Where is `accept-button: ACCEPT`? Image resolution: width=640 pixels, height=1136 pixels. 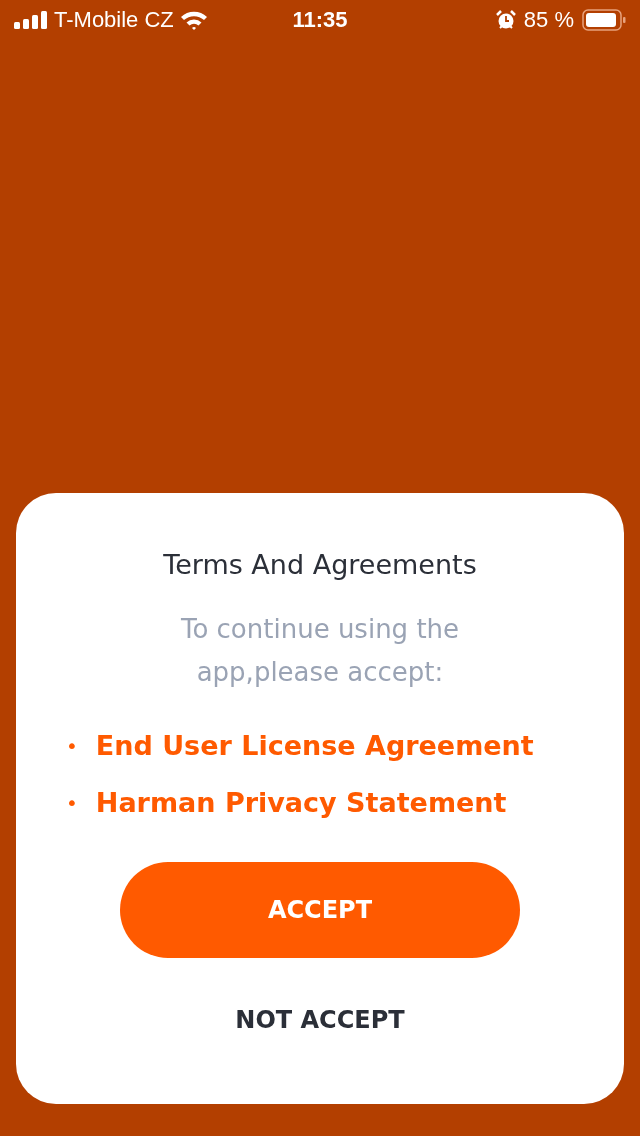 accept-button: ACCEPT is located at coordinates (320, 910).